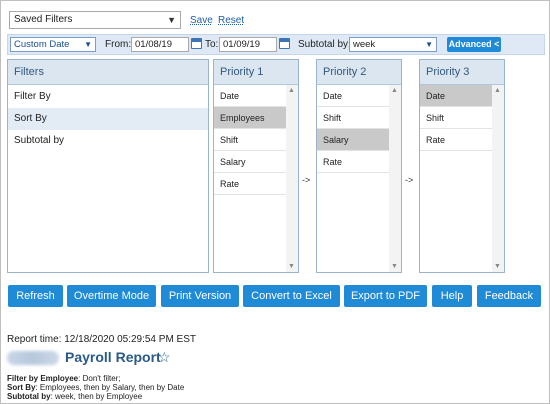 Image resolution: width=550 pixels, height=404 pixels. What do you see at coordinates (35, 296) in the screenshot?
I see `refresh-button: Refresh` at bounding box center [35, 296].